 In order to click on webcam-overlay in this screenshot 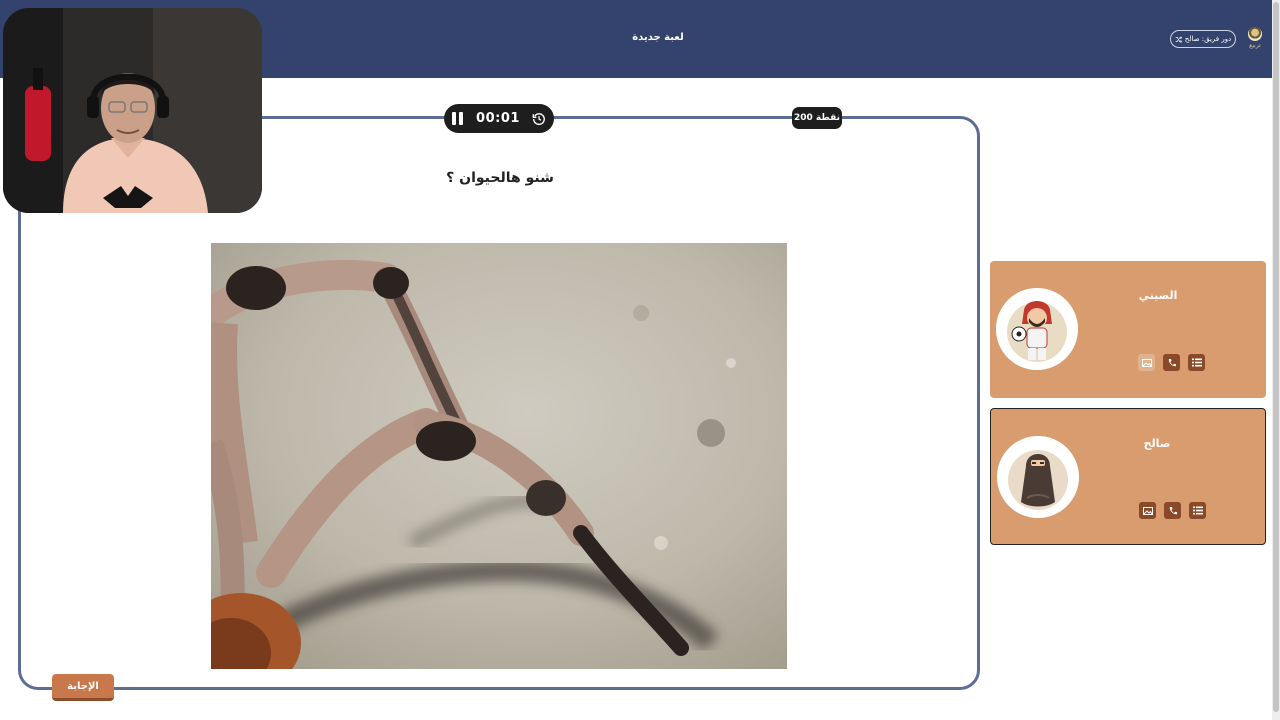, I will do `click(132, 110)`.